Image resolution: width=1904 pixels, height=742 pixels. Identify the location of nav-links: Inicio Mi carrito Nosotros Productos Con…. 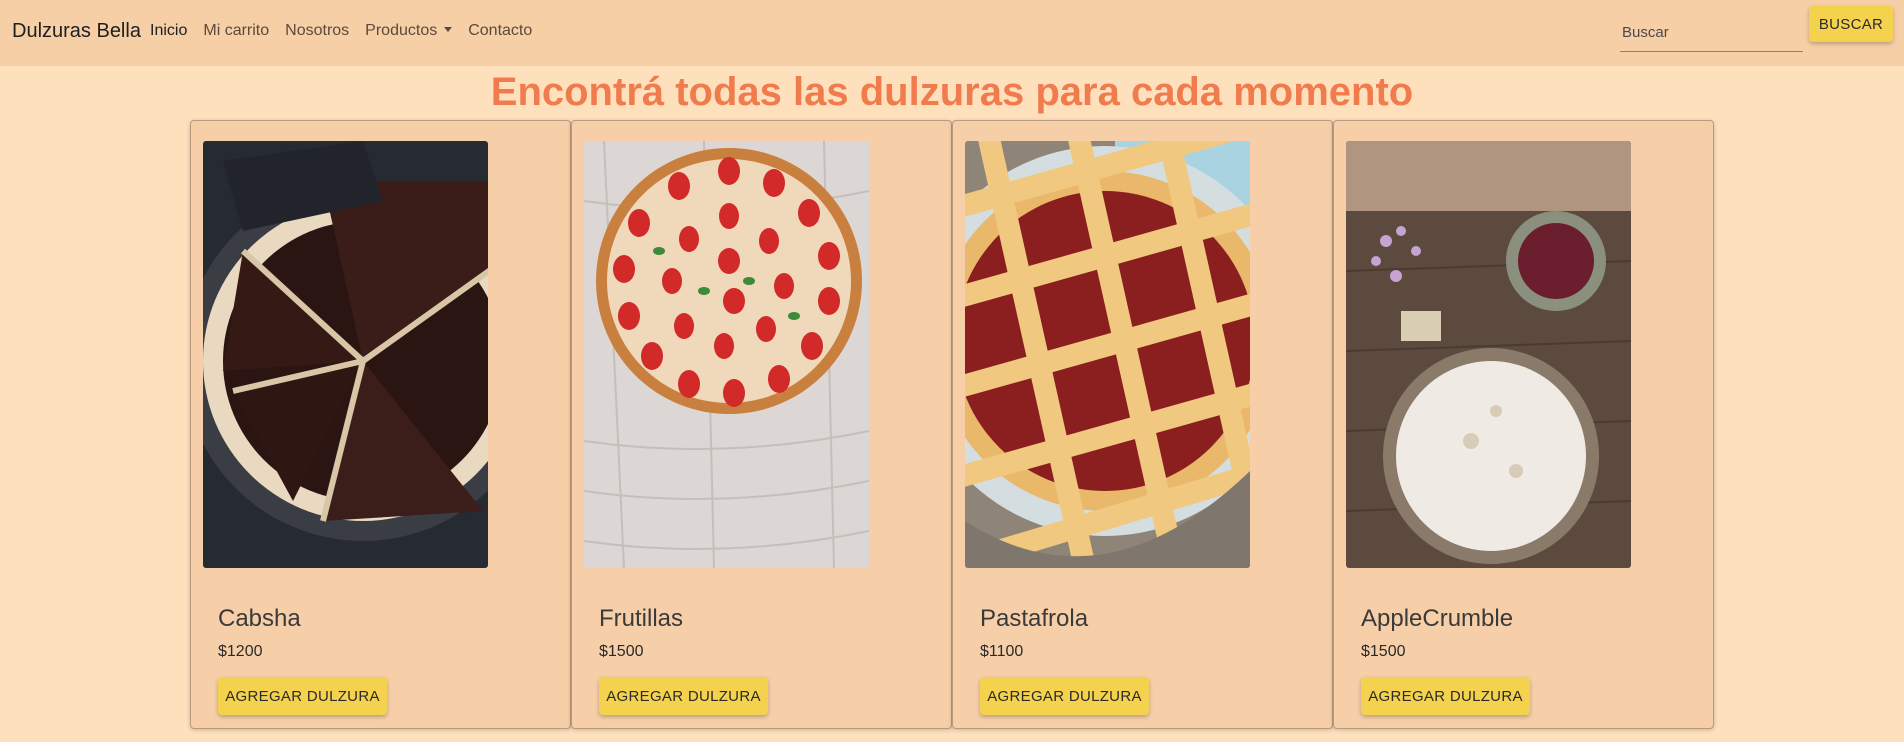
(349, 31).